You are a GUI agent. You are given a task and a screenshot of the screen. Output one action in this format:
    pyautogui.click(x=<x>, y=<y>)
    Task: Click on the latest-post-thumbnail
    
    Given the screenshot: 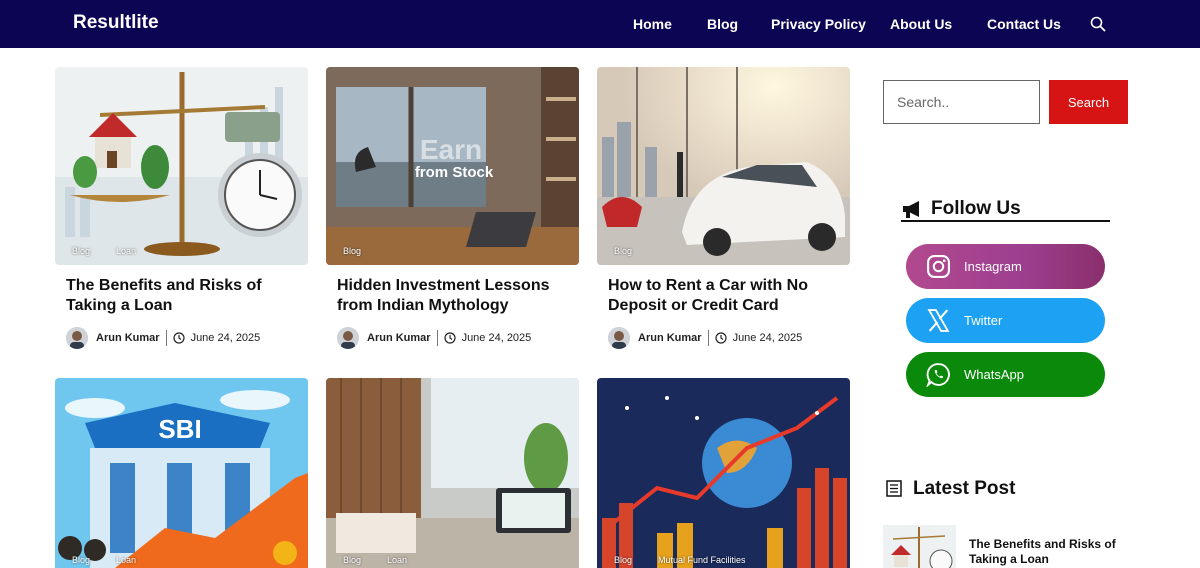 What is the action you would take?
    pyautogui.click(x=919, y=546)
    